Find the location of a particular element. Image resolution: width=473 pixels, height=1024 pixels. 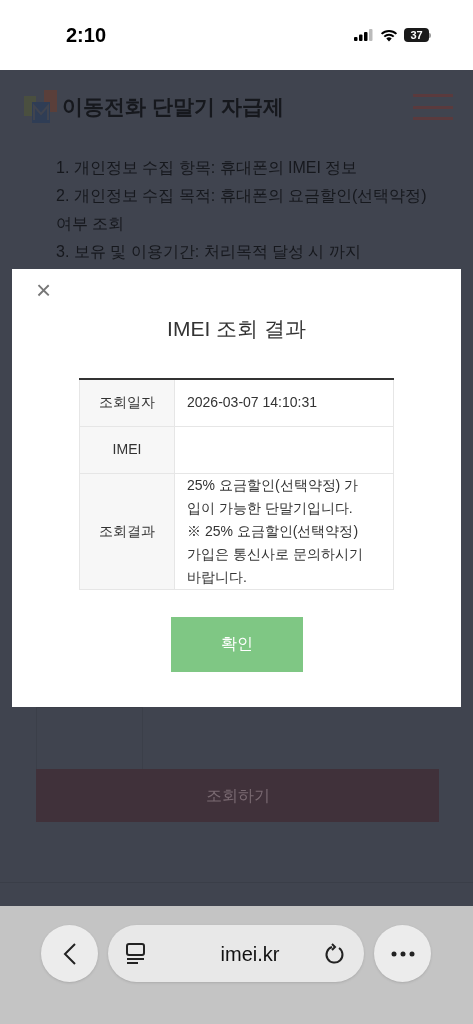

close-button: × is located at coordinates (44, 290).